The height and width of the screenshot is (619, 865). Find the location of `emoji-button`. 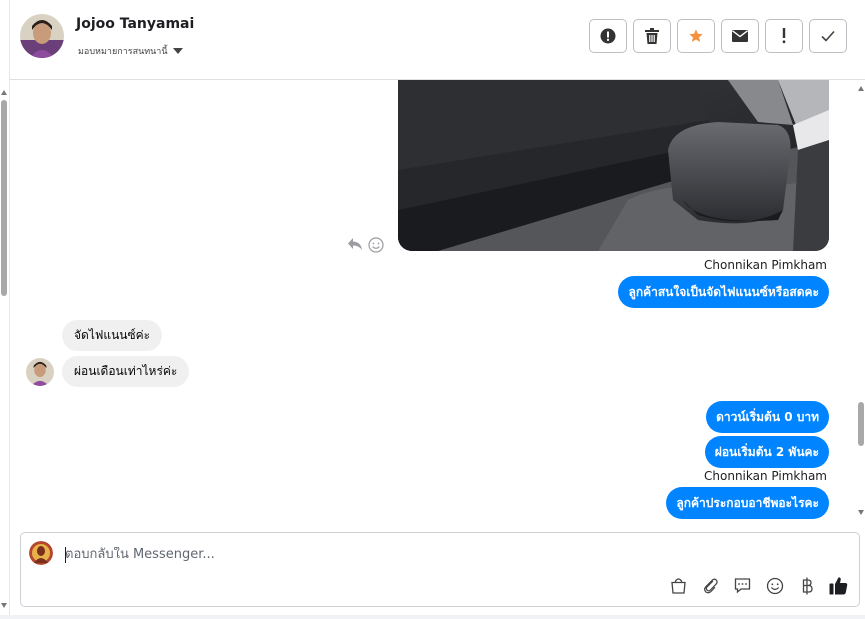

emoji-button is located at coordinates (774, 585).